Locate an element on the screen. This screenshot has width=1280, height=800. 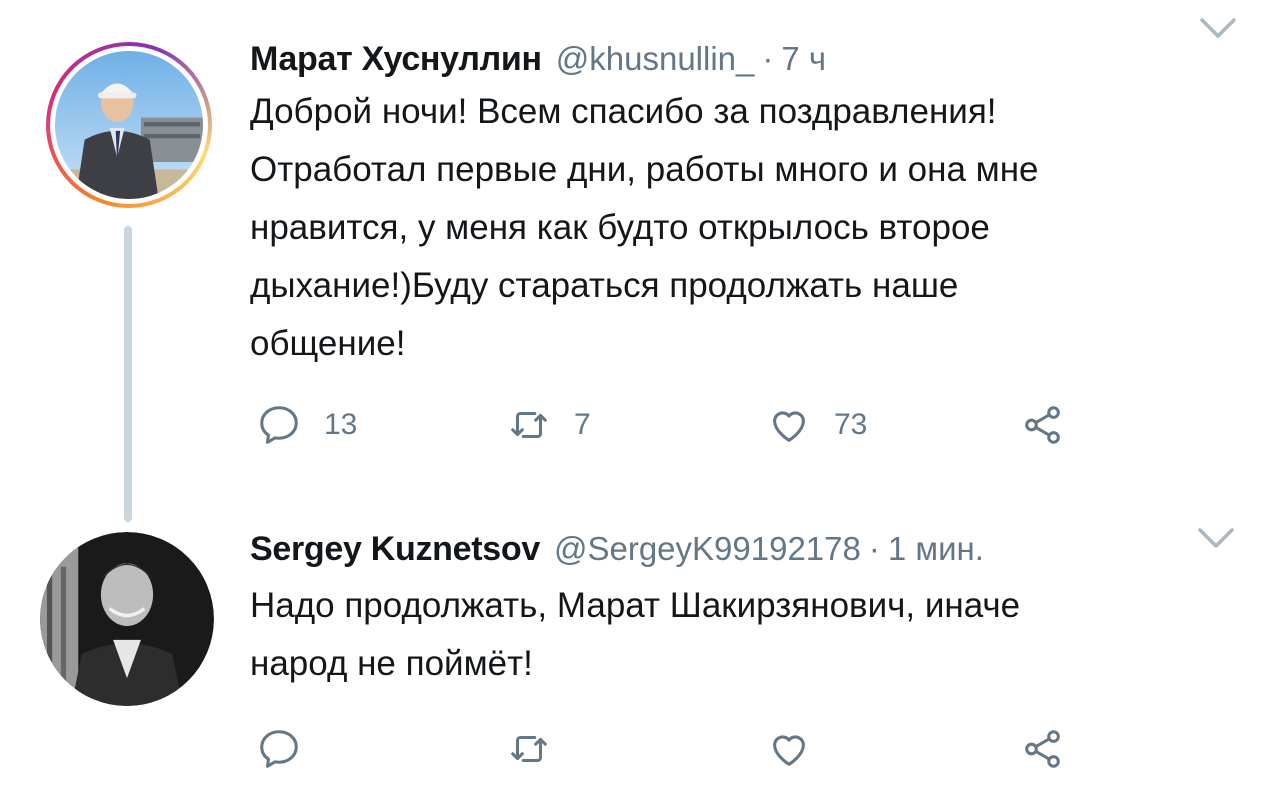
like-count: 73 is located at coordinates (851, 424).